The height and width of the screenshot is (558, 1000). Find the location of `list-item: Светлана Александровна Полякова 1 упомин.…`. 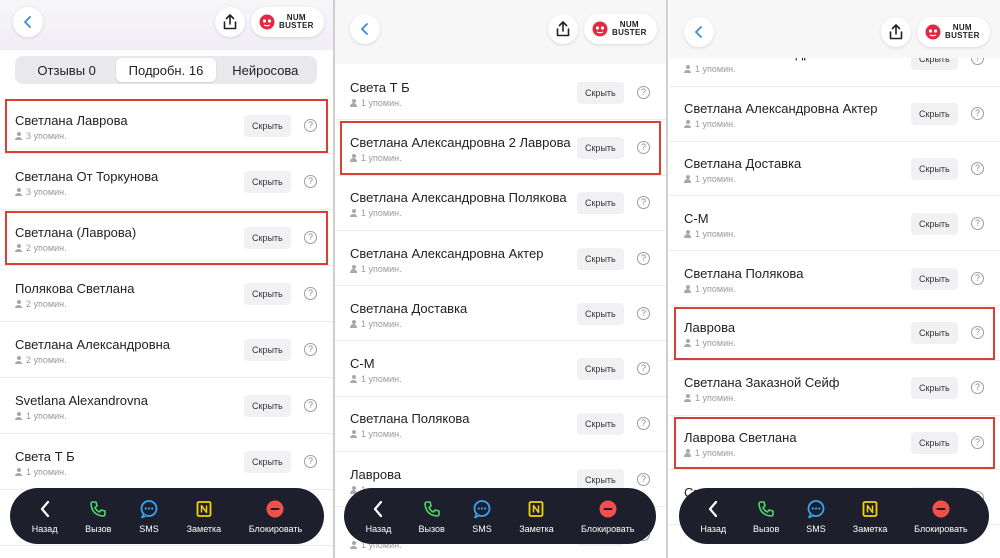

list-item: Светлана Александровна Полякова 1 упомин.… is located at coordinates (500, 203).